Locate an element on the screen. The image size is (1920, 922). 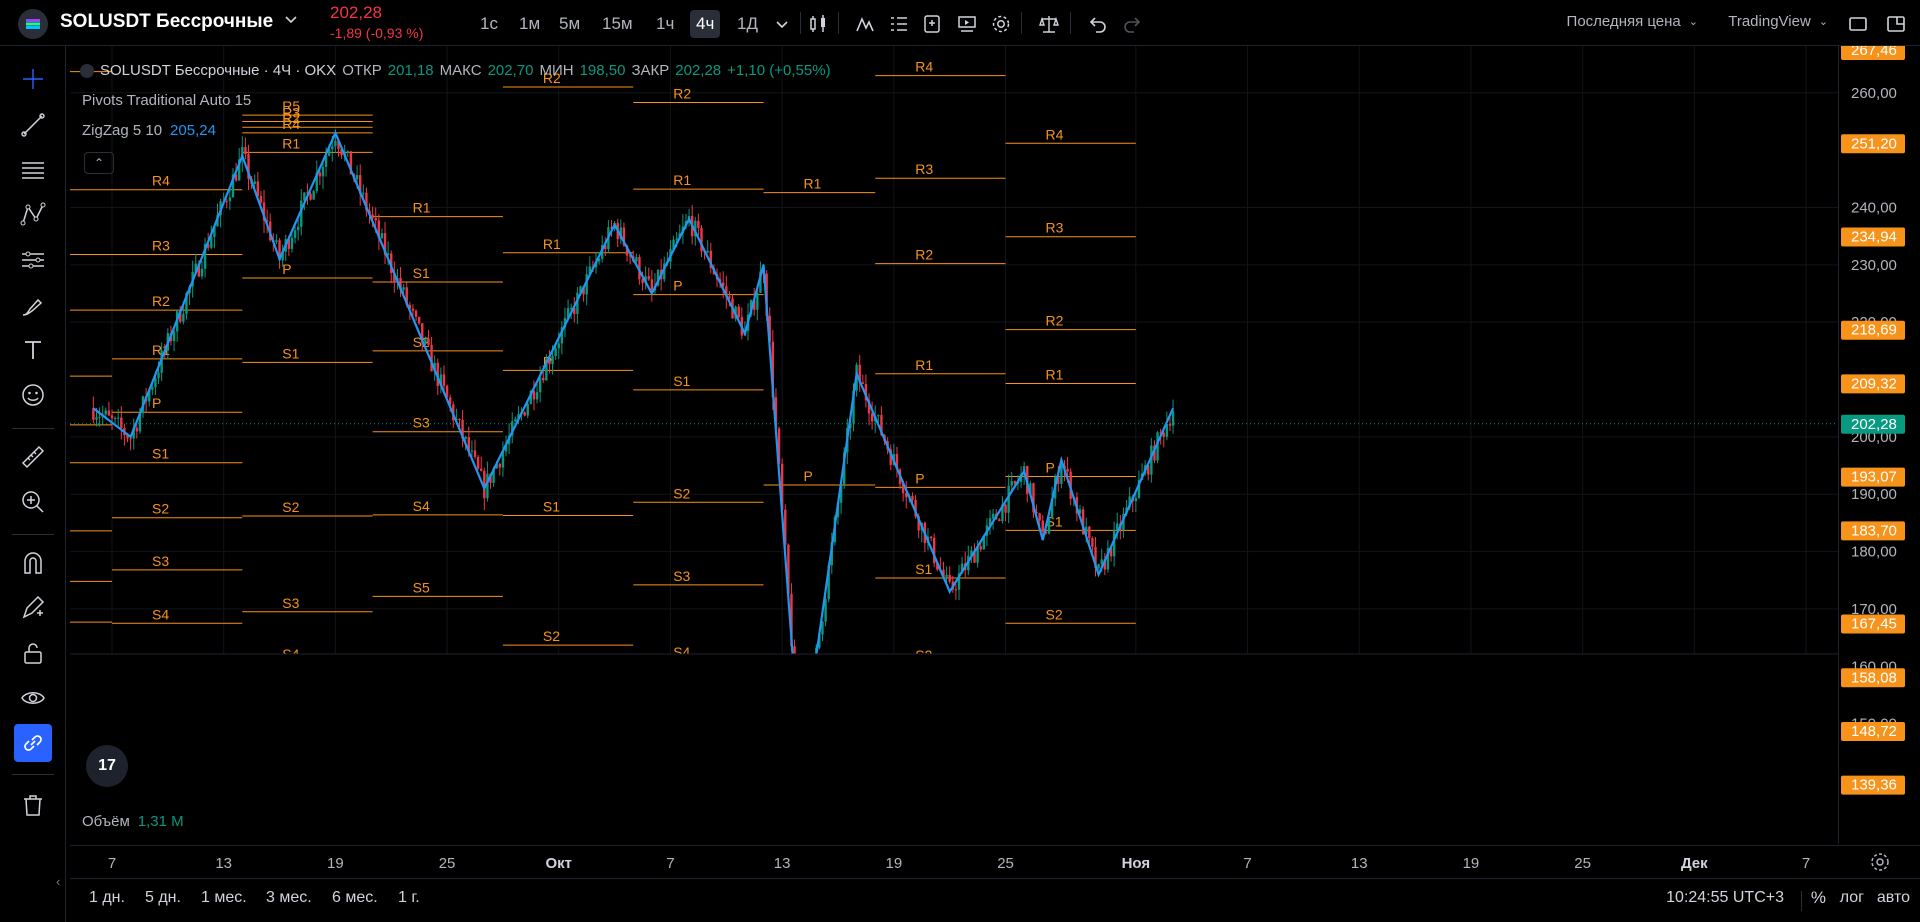
price-tick-label: 190,00 is located at coordinates (1874, 494).